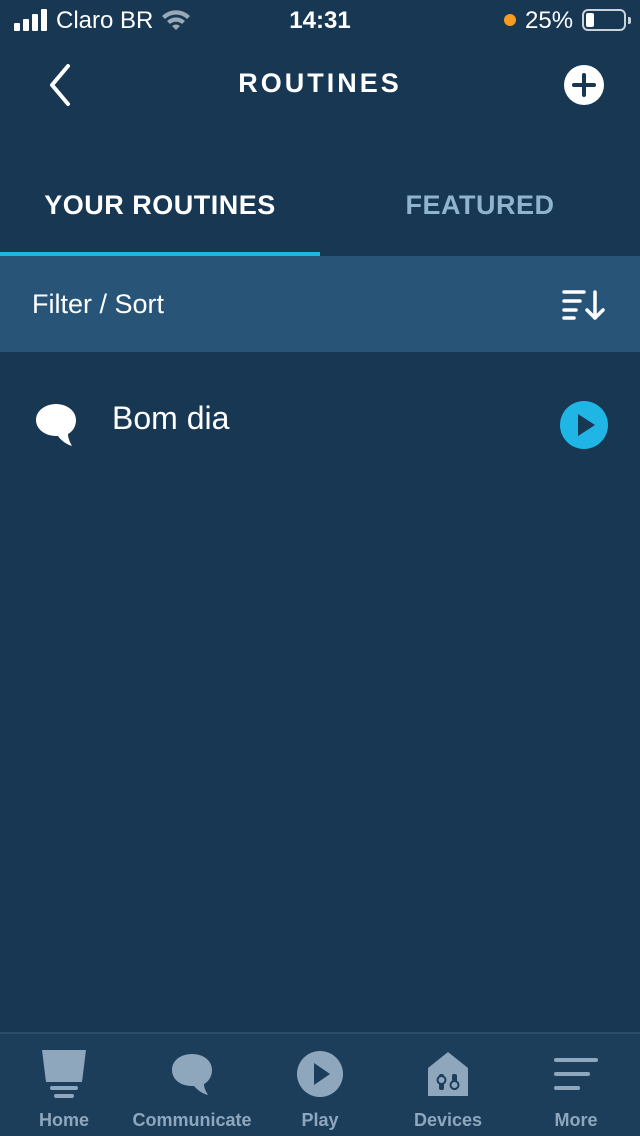 Image resolution: width=640 pixels, height=1136 pixels. What do you see at coordinates (584, 85) in the screenshot?
I see `add-routine-button` at bounding box center [584, 85].